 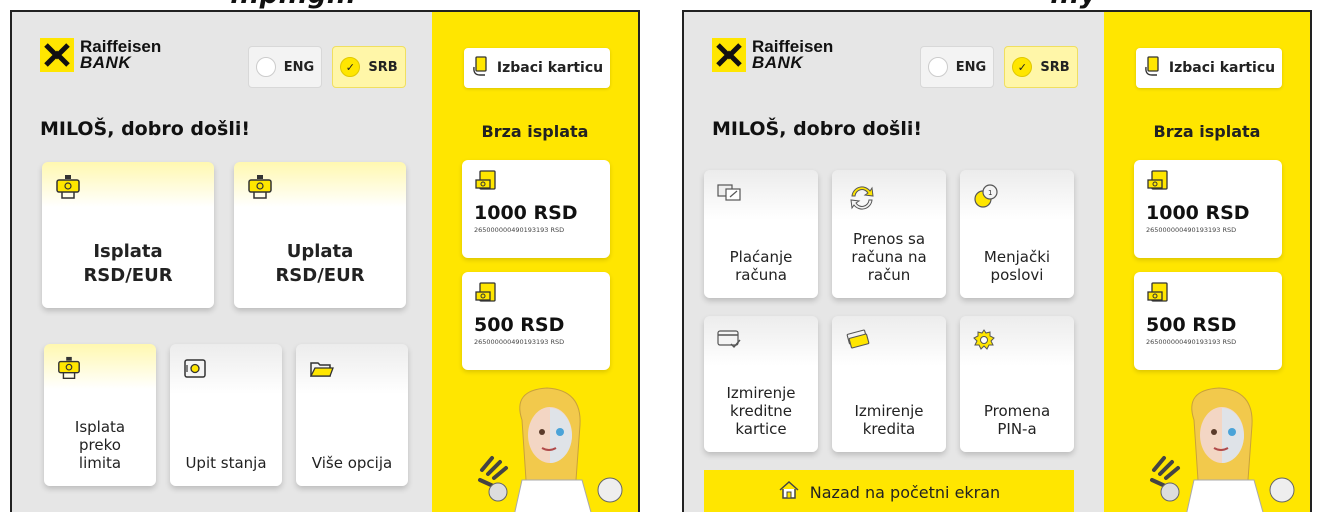 What do you see at coordinates (761, 411) in the screenshot?
I see `tile-label-line: kreditne` at bounding box center [761, 411].